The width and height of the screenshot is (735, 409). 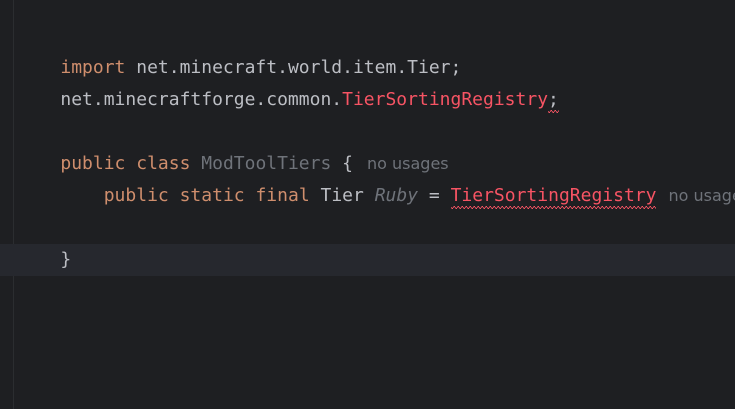 What do you see at coordinates (367, 260) in the screenshot?
I see `current-line-highlight` at bounding box center [367, 260].